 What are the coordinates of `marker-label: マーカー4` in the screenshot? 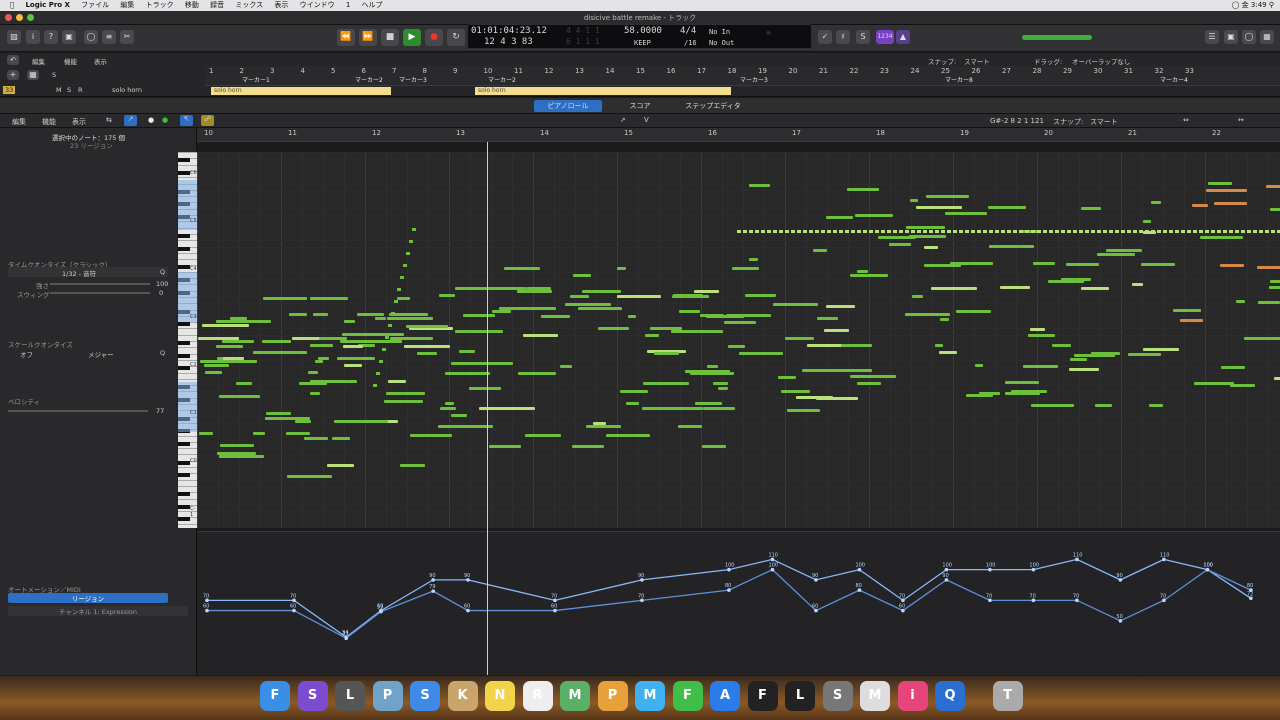 It's located at (1174, 79).